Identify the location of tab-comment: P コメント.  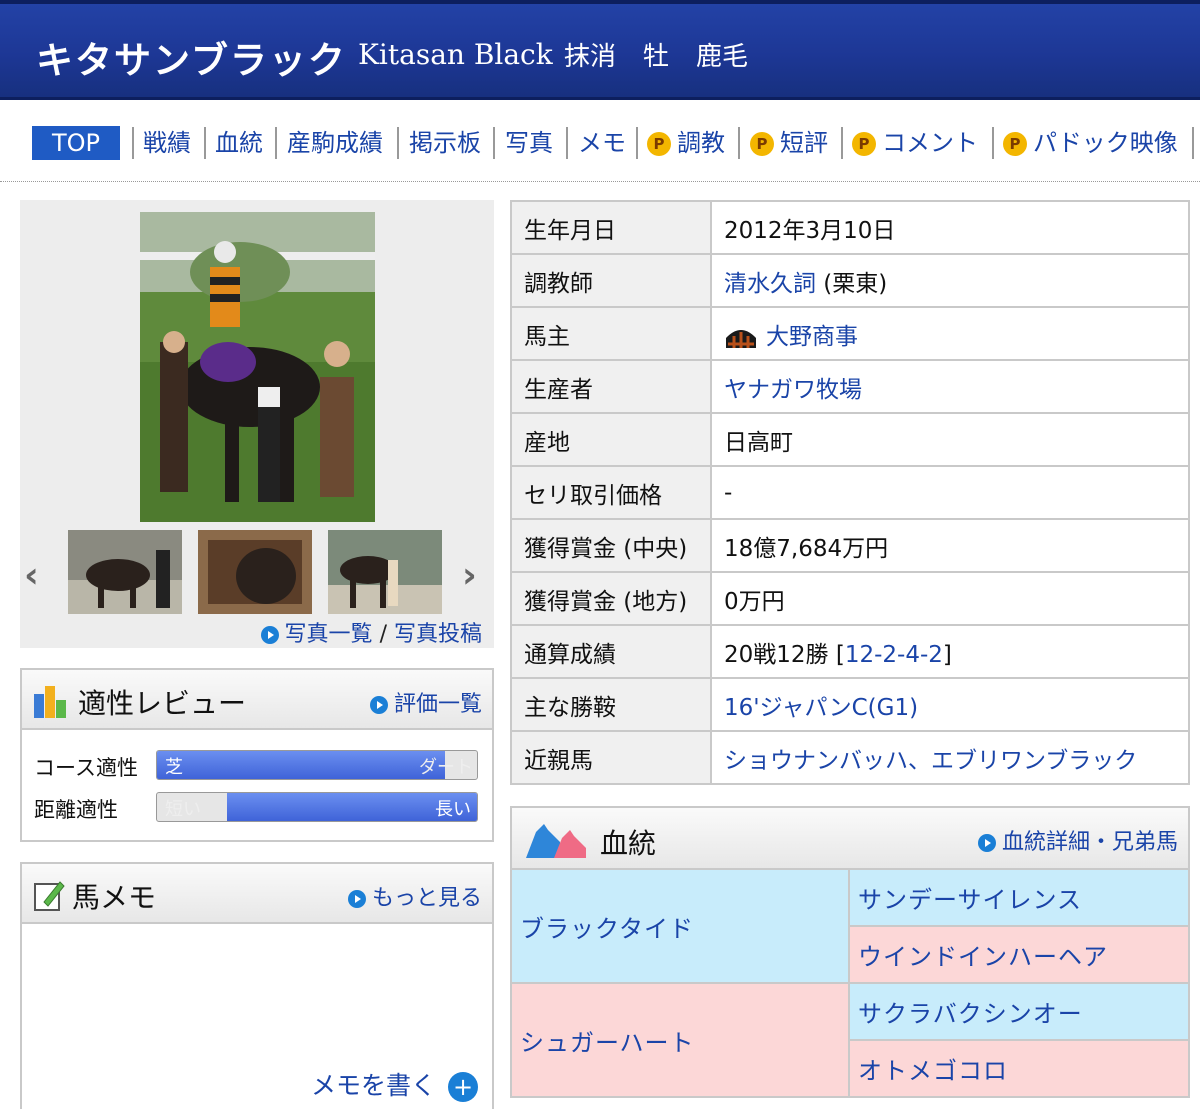
(915, 143).